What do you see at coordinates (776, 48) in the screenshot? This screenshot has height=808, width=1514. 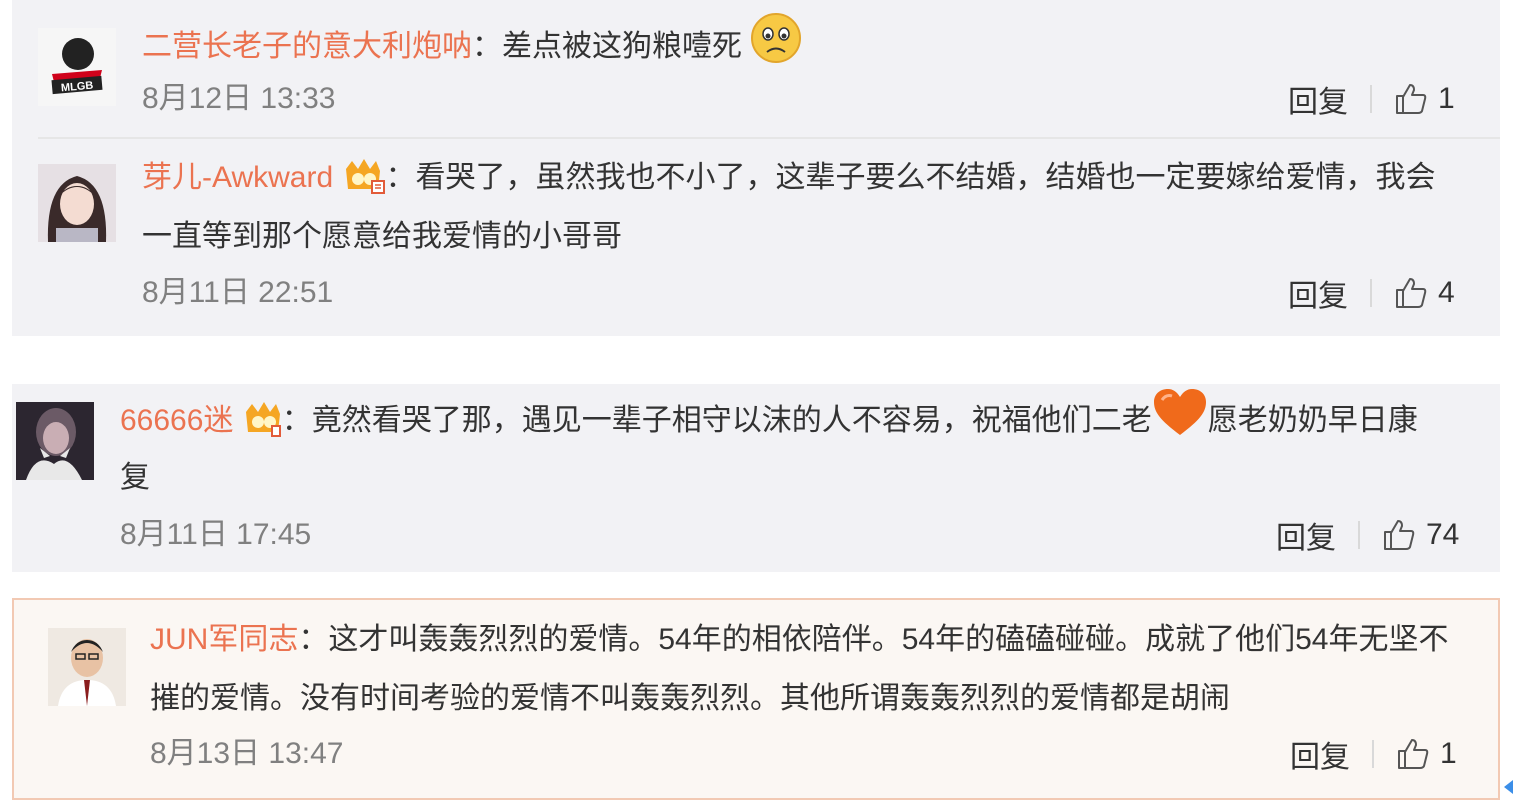 I see `sad-face-emoji` at bounding box center [776, 48].